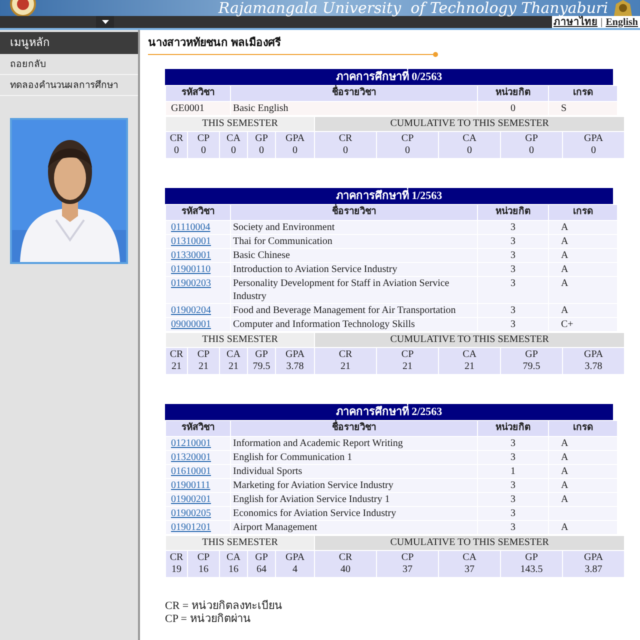 This screenshot has height=640, width=640. I want to click on course-name: Economics for Aviation Service Industry, so click(314, 513).